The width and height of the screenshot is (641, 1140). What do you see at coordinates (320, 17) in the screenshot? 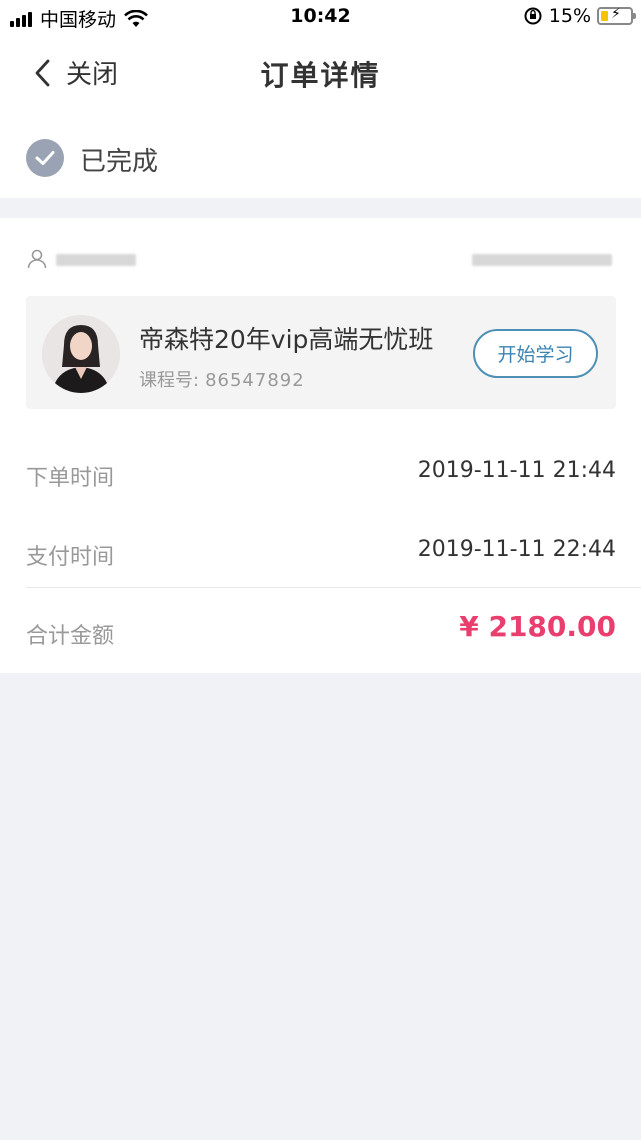
I see `status-bar: 中国移动 10:42 15% ⚡` at bounding box center [320, 17].